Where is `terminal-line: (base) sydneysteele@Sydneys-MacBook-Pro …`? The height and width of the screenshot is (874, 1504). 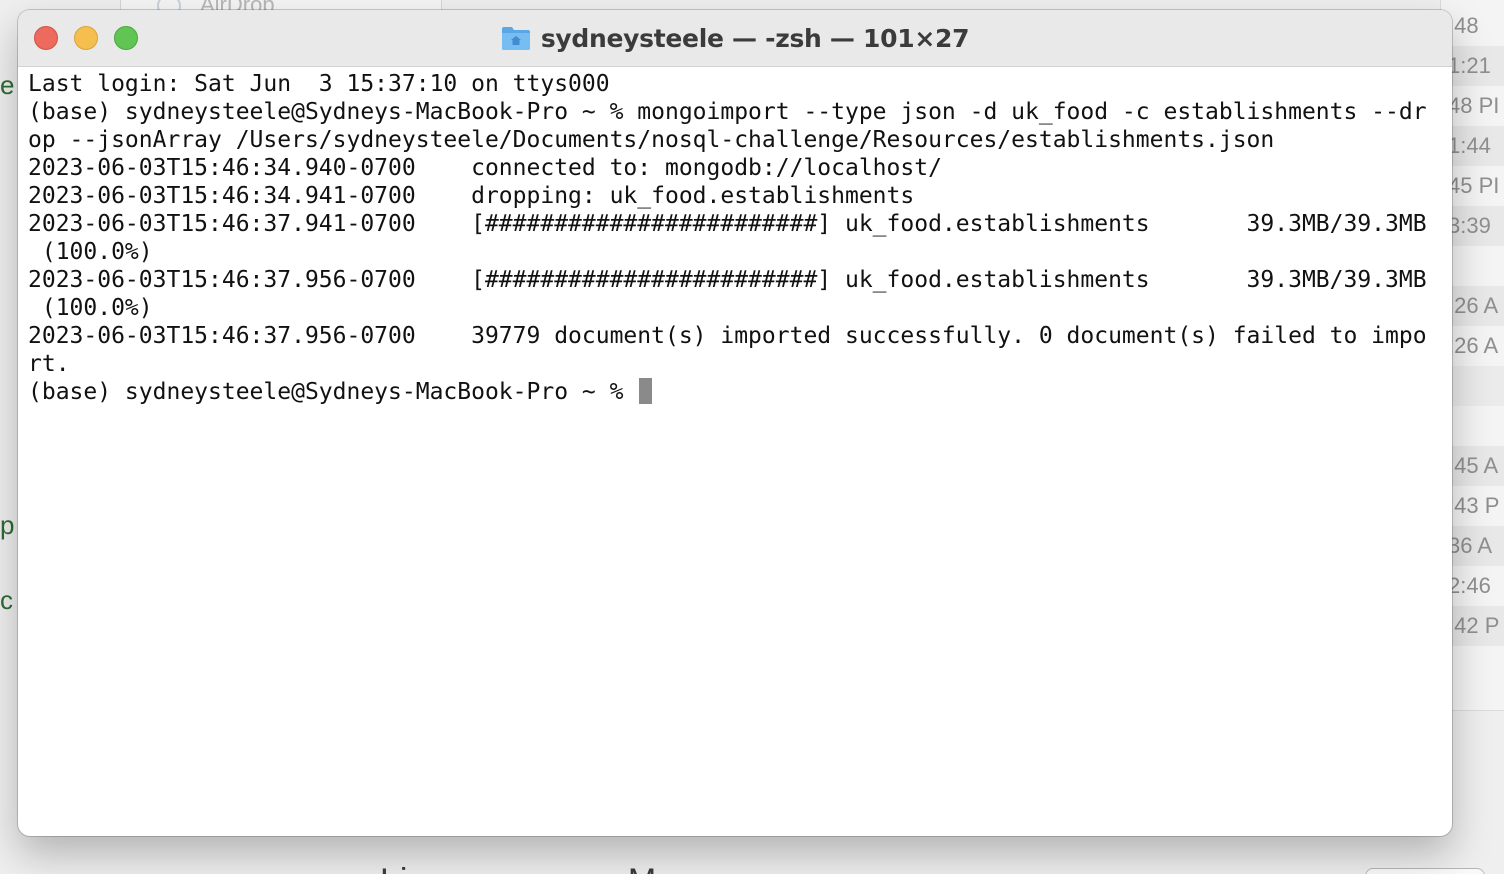
terminal-line: (base) sydneysteele@Sydneys-MacBook-Pro … is located at coordinates (727, 112).